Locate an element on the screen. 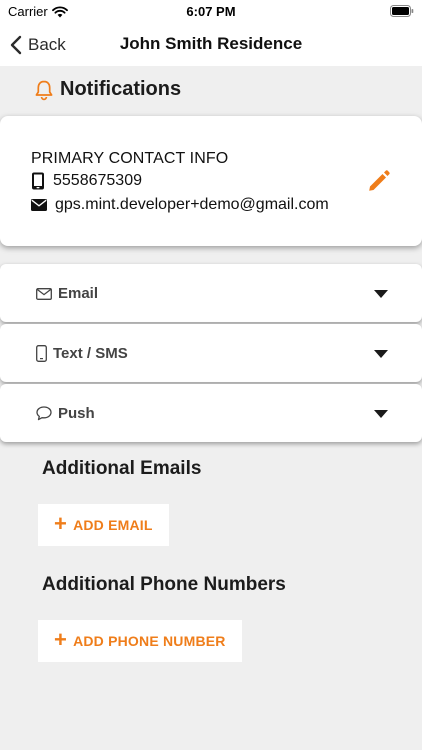  accordion-push-label: Push is located at coordinates (76, 413).